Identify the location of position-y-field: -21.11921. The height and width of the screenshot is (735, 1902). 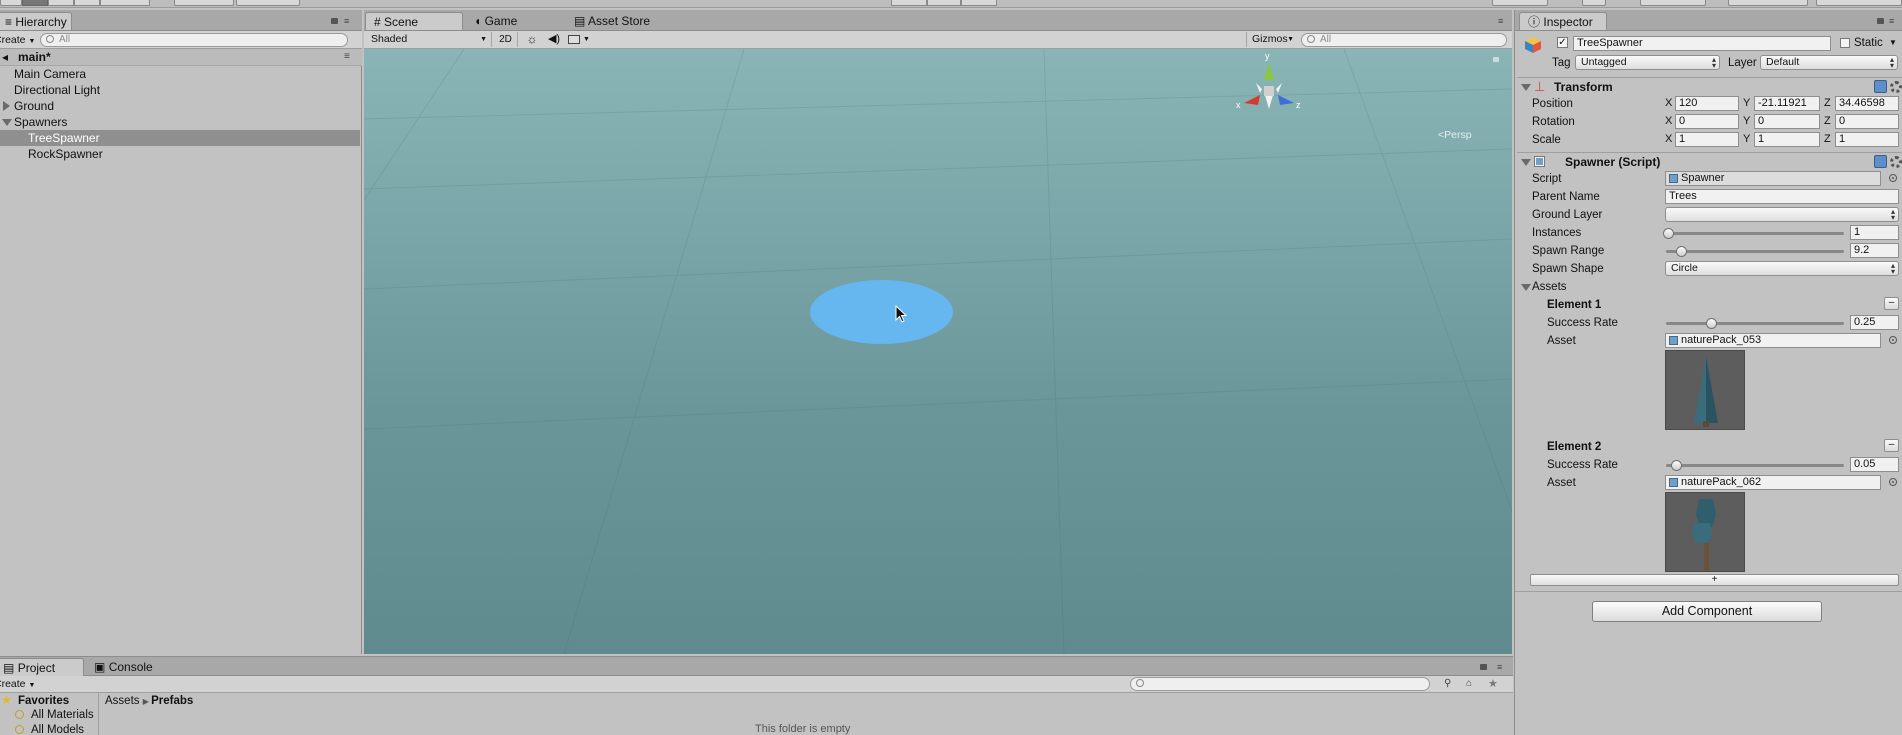
(1787, 103).